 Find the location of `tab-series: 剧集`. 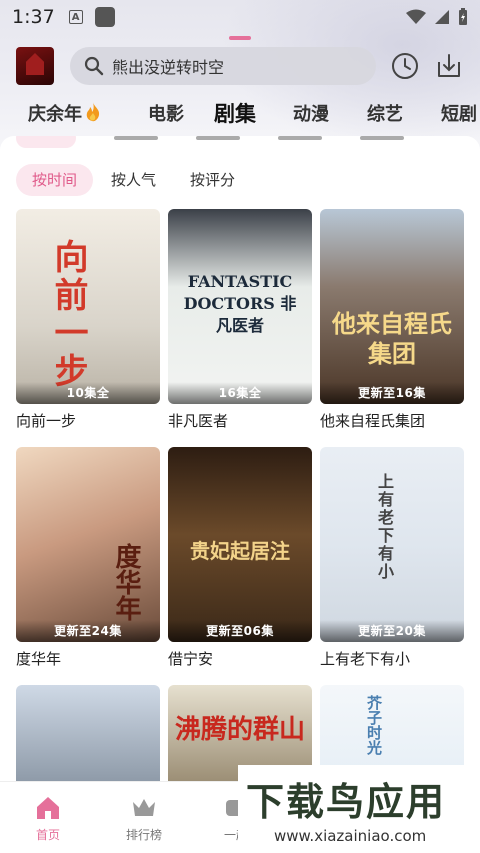

tab-series: 剧集 is located at coordinates (235, 113).